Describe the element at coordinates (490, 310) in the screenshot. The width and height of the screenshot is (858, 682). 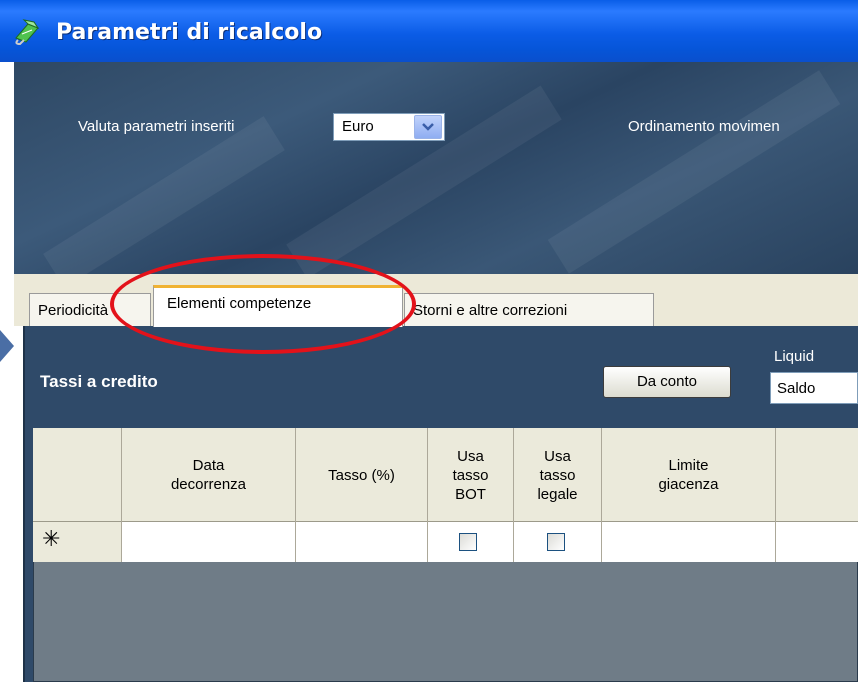
I see `tab-label: Storni e altre correzioni` at that location.